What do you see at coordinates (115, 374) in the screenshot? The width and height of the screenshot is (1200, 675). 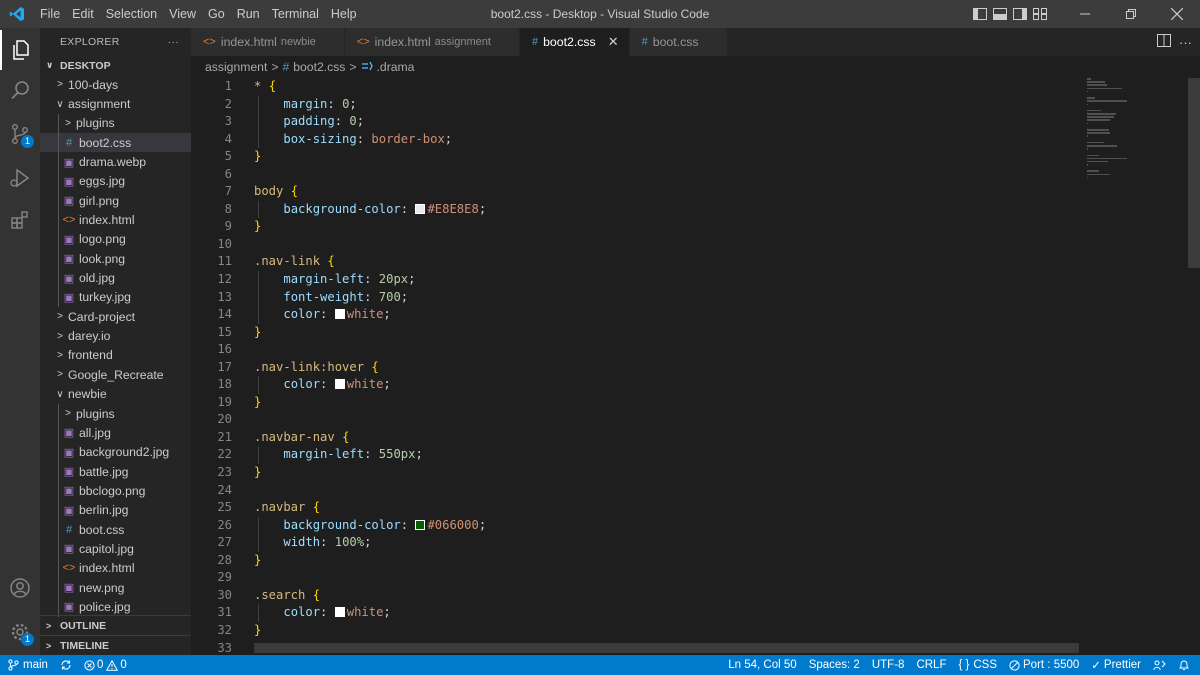 I see `tree-folder: > Google_Recreate` at bounding box center [115, 374].